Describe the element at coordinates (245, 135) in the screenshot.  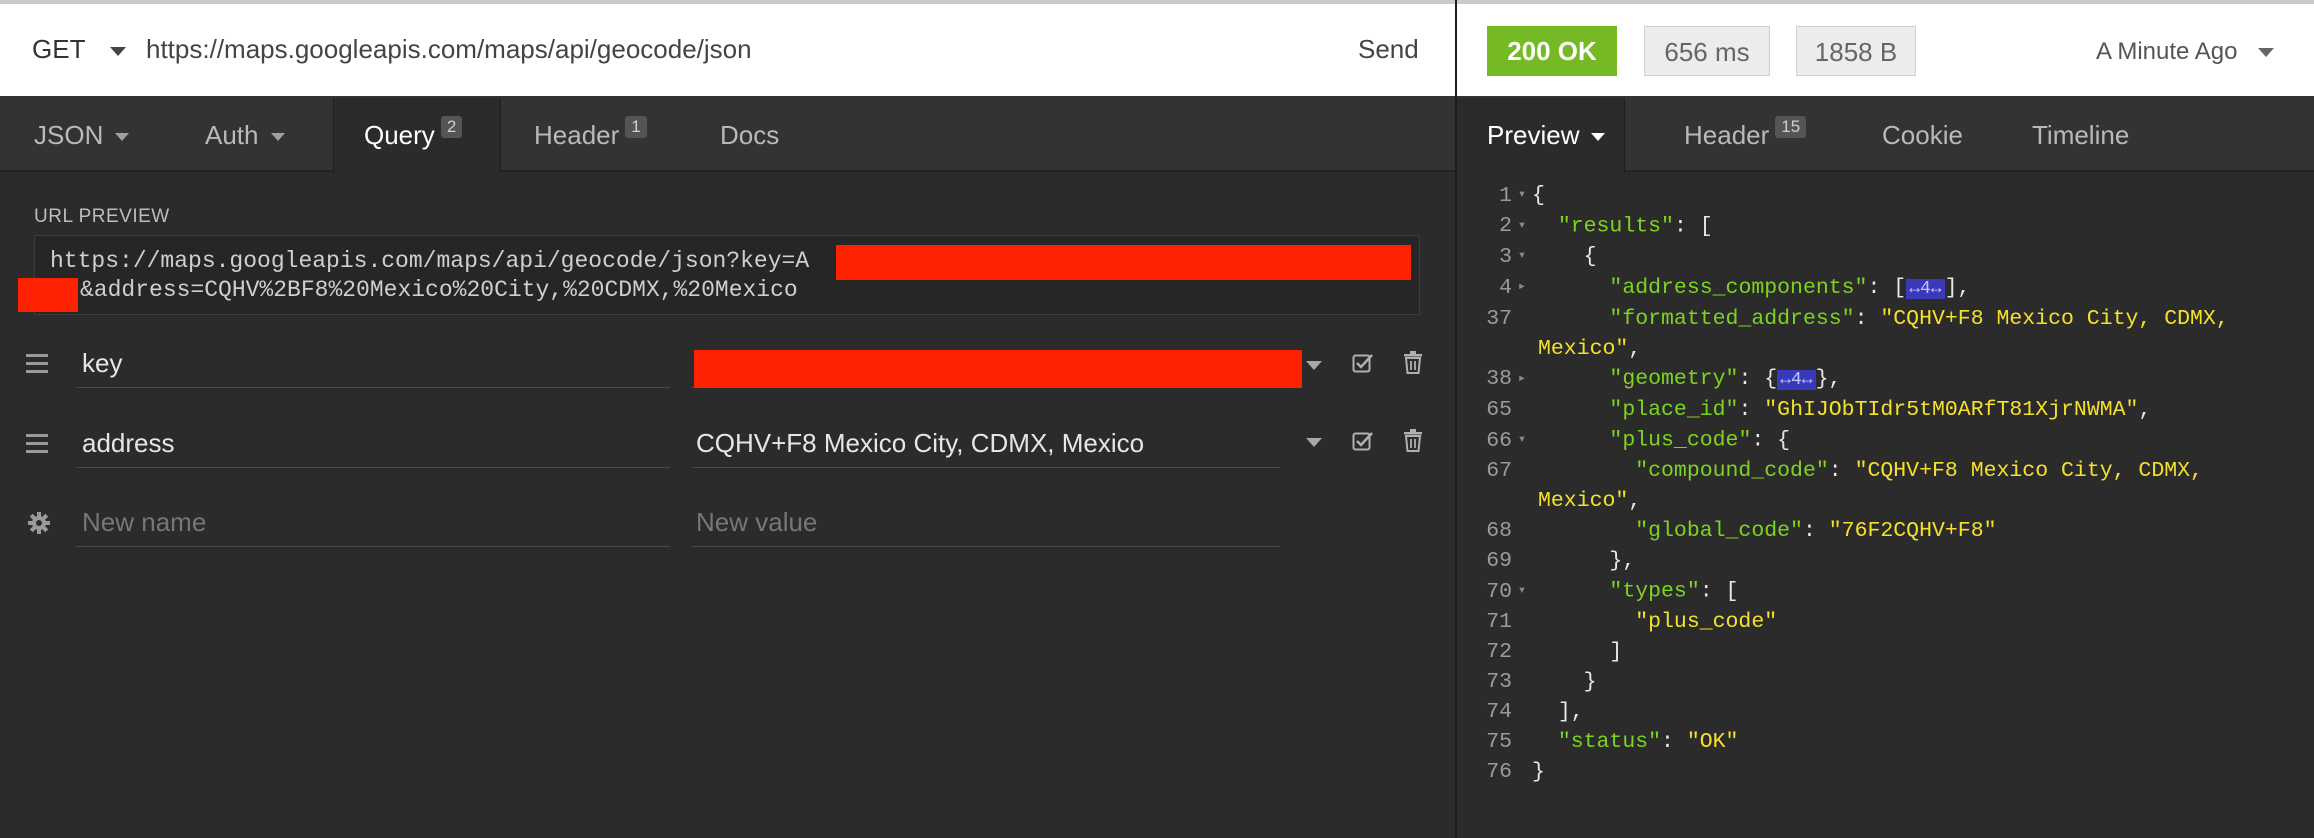
I see `tab-auth: Auth` at that location.